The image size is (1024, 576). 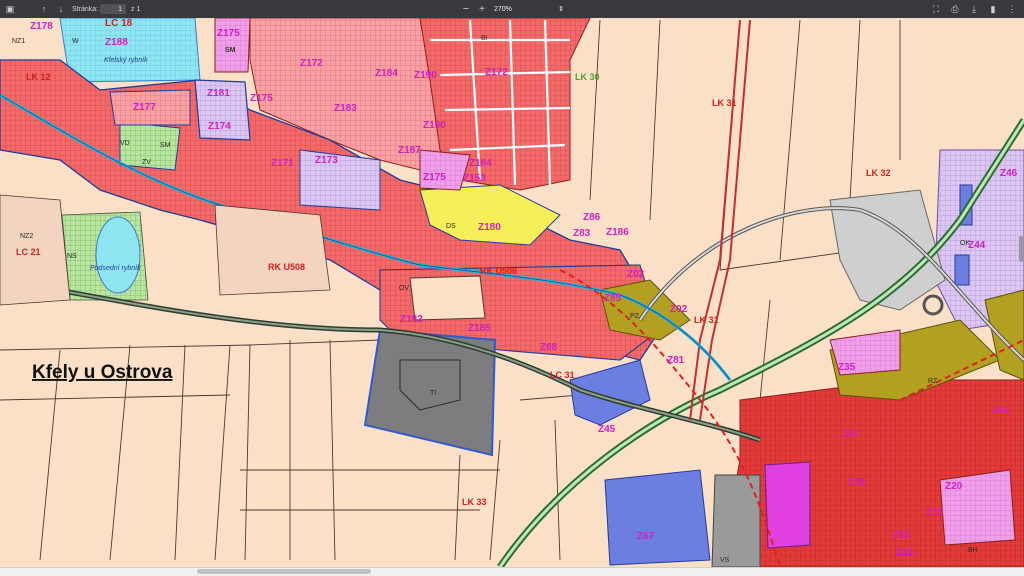 What do you see at coordinates (326, 160) in the screenshot?
I see `zone-label: Z173` at bounding box center [326, 160].